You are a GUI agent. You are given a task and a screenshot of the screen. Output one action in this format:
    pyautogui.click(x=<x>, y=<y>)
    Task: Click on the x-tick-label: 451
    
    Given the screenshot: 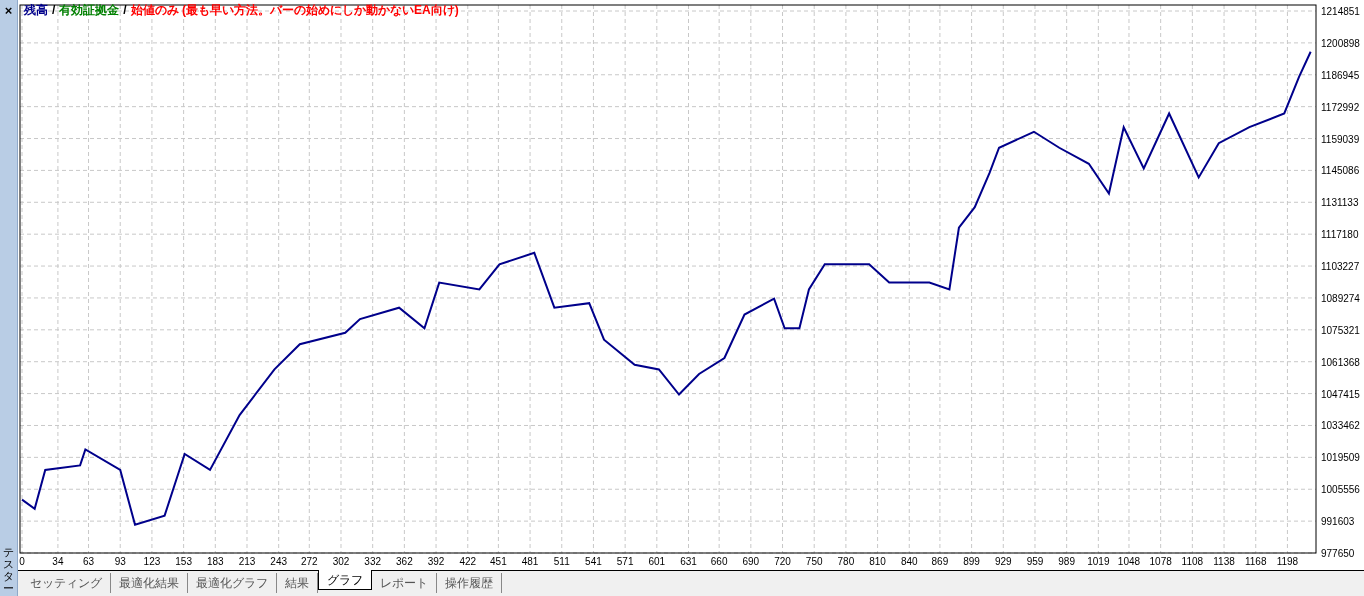 What is the action you would take?
    pyautogui.click(x=498, y=561)
    